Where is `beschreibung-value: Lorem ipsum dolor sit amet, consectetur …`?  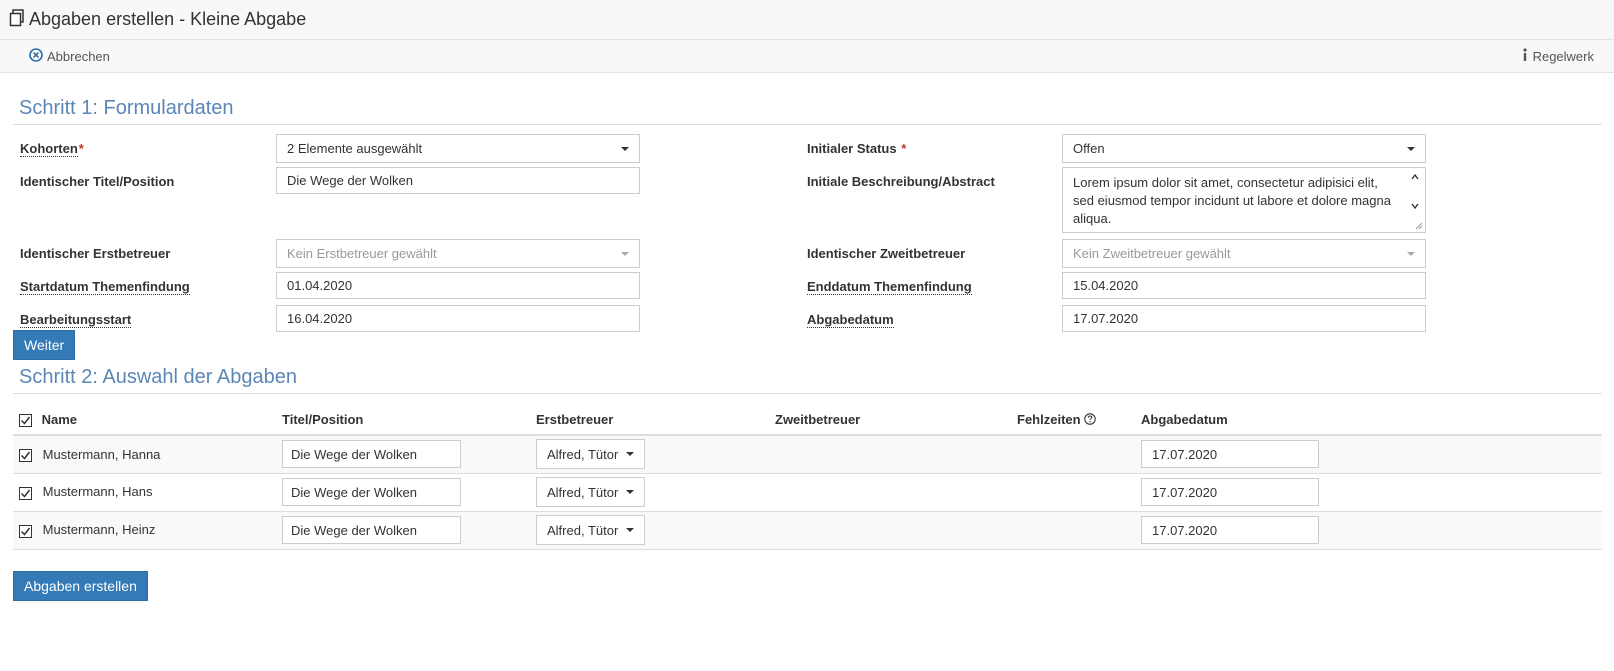 beschreibung-value: Lorem ipsum dolor sit amet, consectetur … is located at coordinates (1232, 200).